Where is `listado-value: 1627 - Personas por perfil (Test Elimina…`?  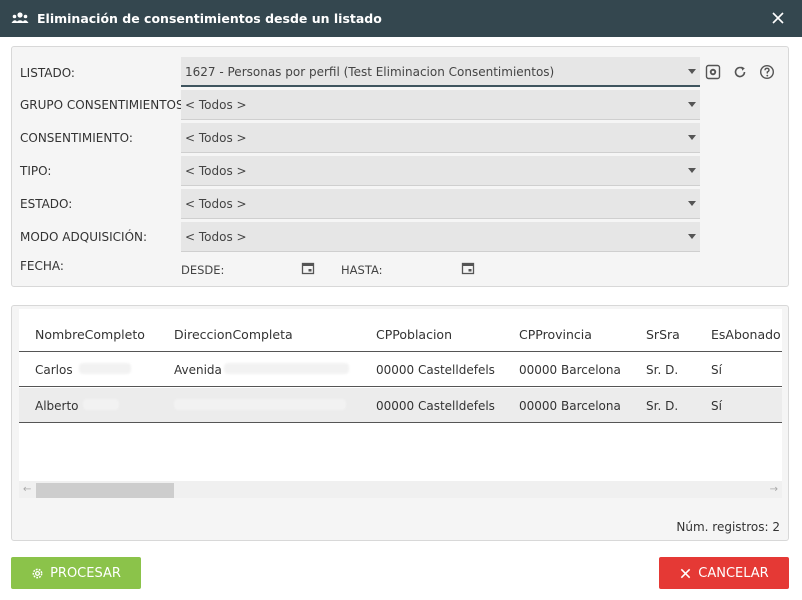
listado-value: 1627 - Personas por perfil (Test Elimina… is located at coordinates (370, 72).